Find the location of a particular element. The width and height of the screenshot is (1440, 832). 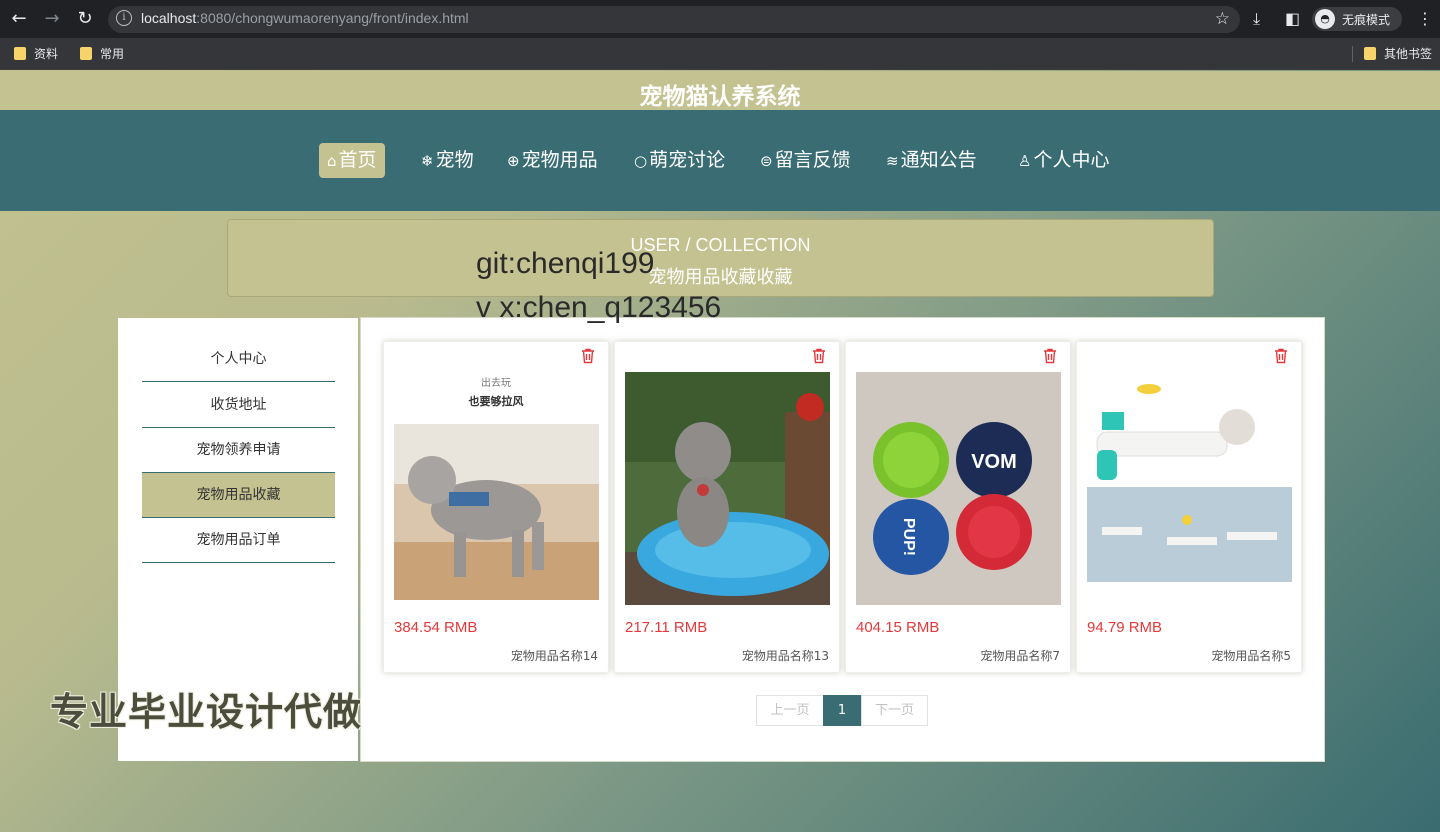

back-icon: ← is located at coordinates (19, 19).